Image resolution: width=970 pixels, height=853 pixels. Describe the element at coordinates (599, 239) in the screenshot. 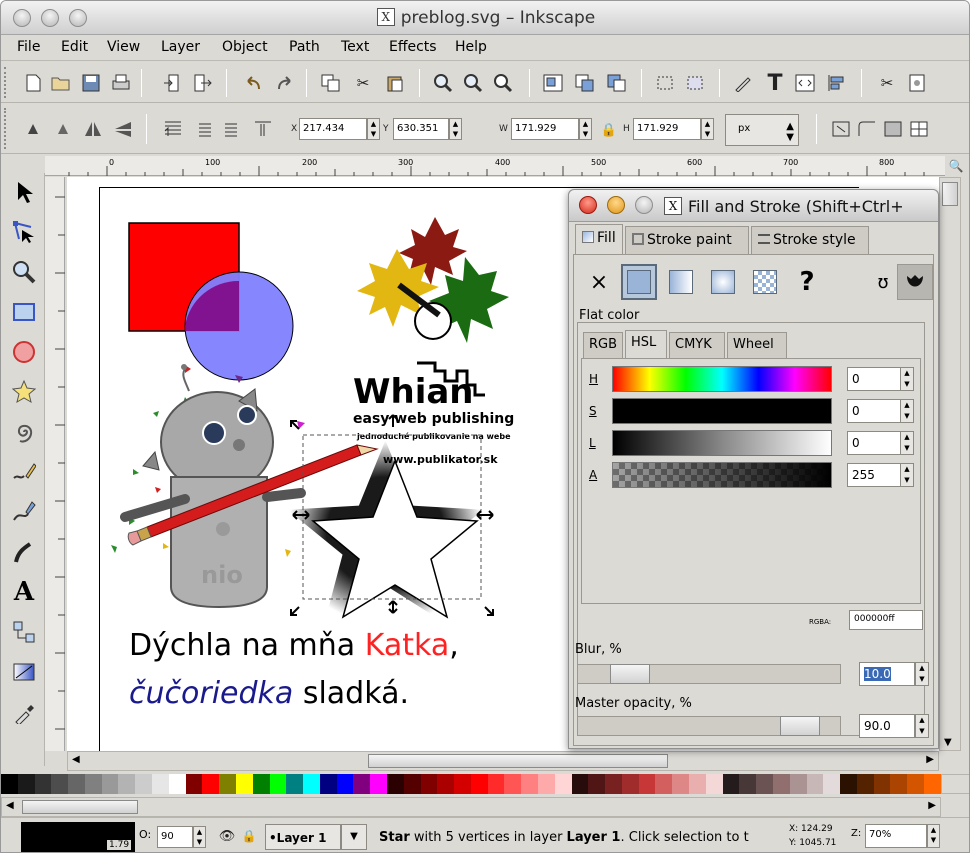

I see `tab-fill: Fill` at that location.